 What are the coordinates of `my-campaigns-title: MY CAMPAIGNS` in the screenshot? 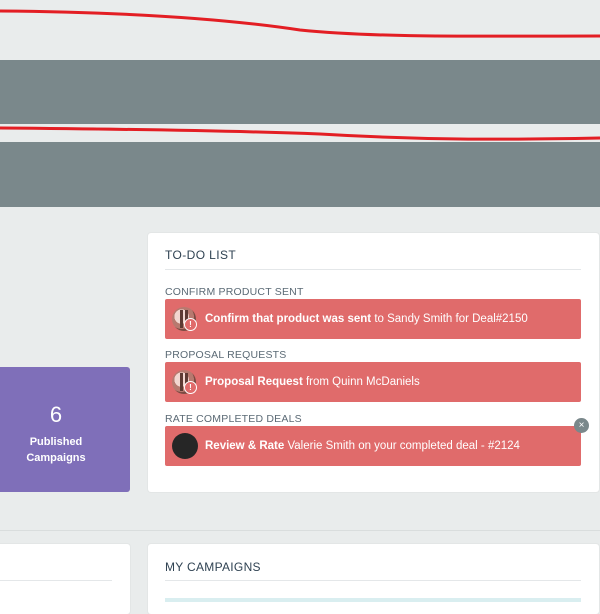 It's located at (213, 567).